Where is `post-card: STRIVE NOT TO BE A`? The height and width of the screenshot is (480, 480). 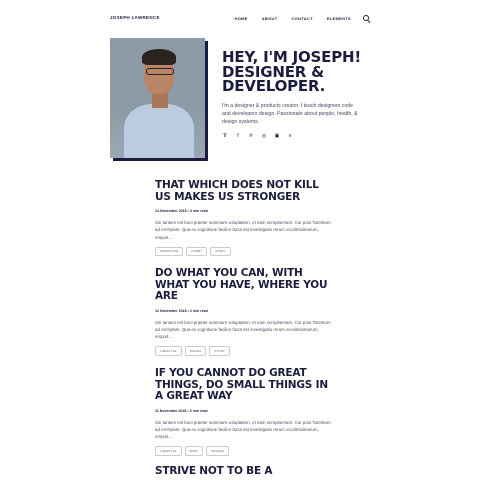 post-card: STRIVE NOT TO BE A is located at coordinates (245, 471).